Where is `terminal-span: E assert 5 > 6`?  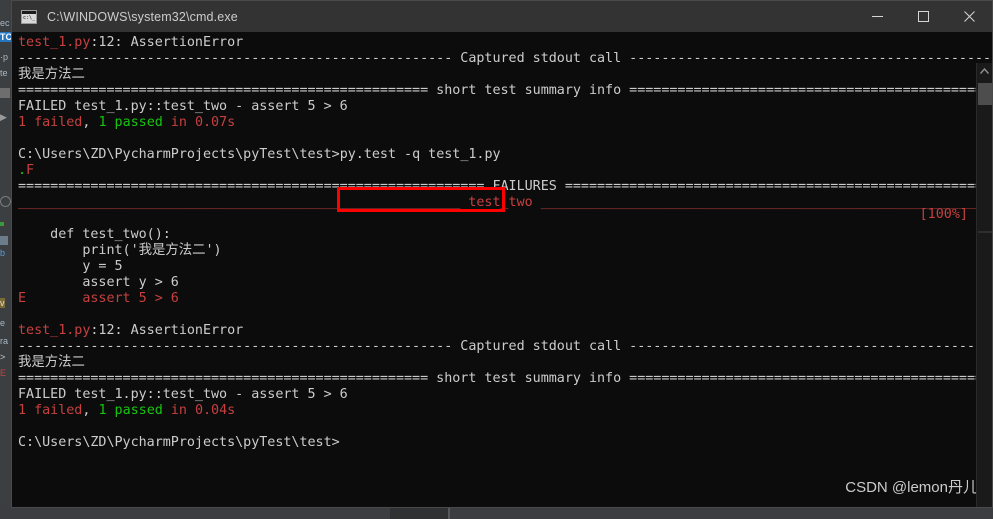
terminal-span: E assert 5 > 6 is located at coordinates (98, 299).